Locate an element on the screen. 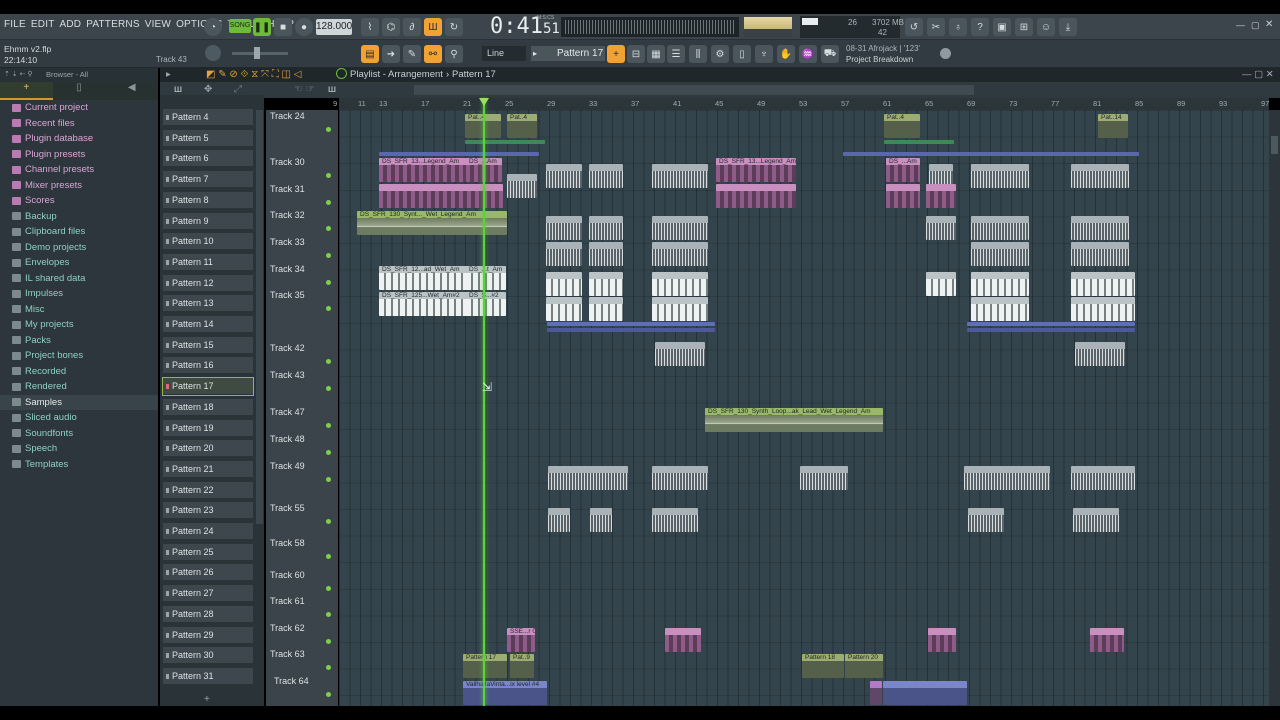 This screenshot has width=1280, height=720. pattern-item: Pattern 22 is located at coordinates (208, 490).